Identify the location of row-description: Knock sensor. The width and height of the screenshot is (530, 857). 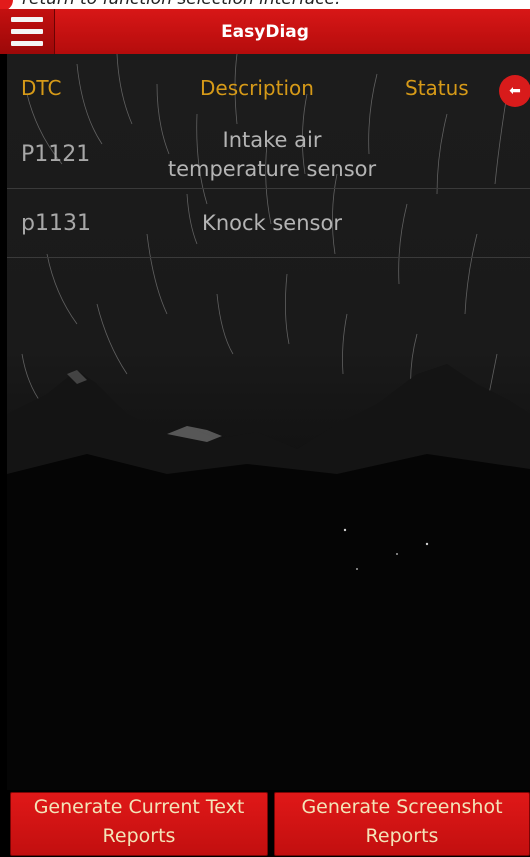
(272, 223).